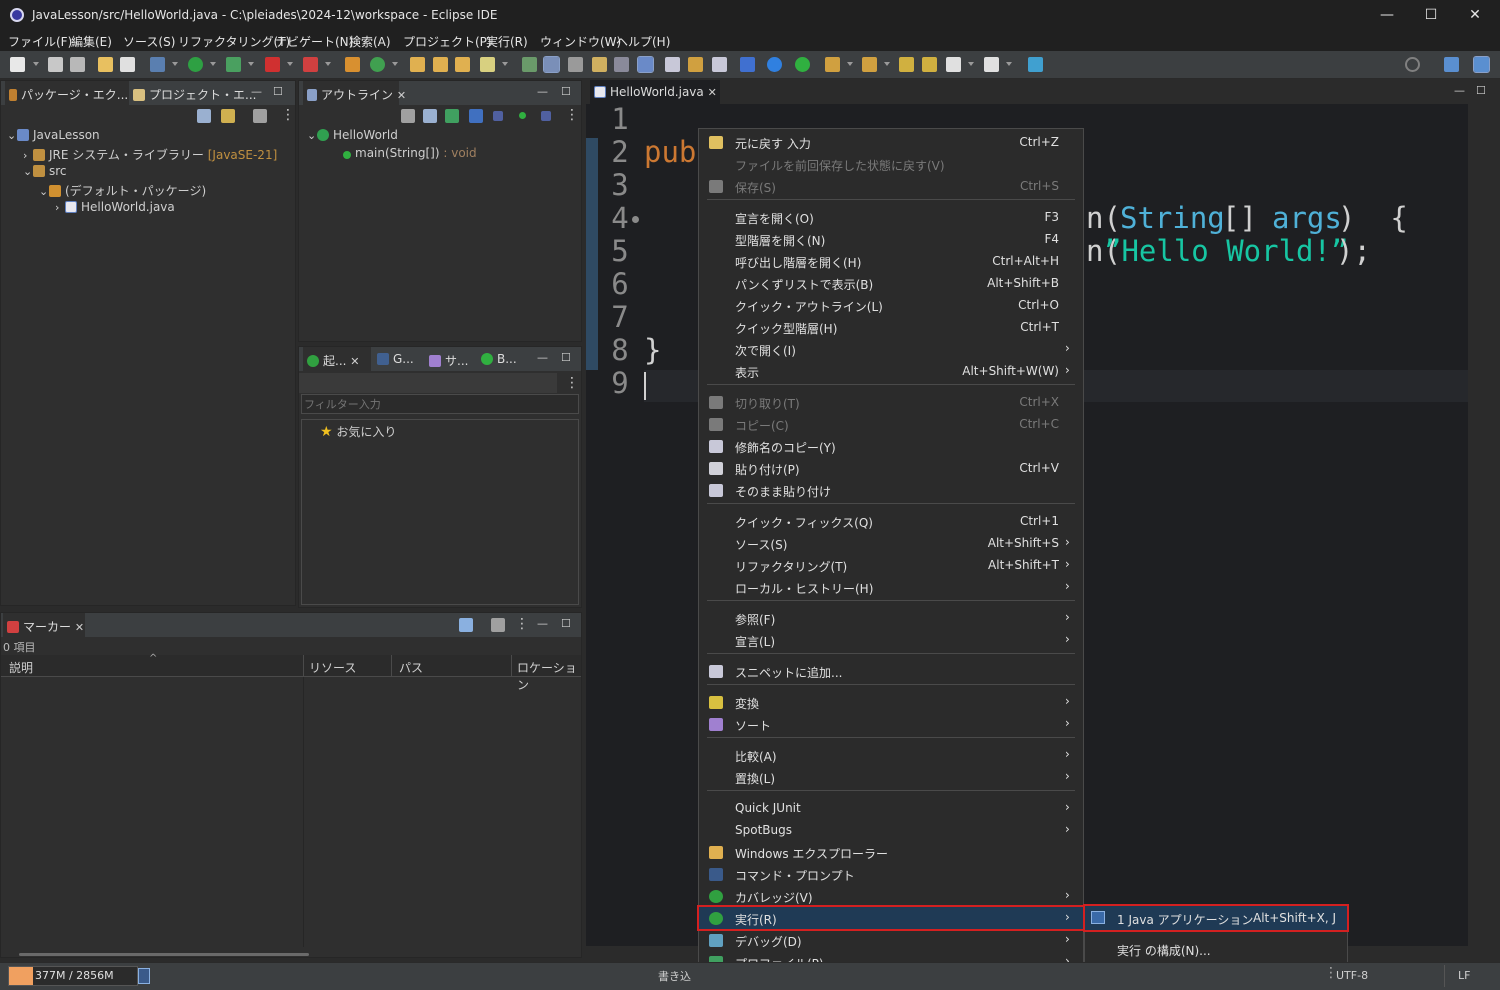  What do you see at coordinates (354, 93) in the screenshot?
I see `tab-outline: アウトライン ✕` at bounding box center [354, 93].